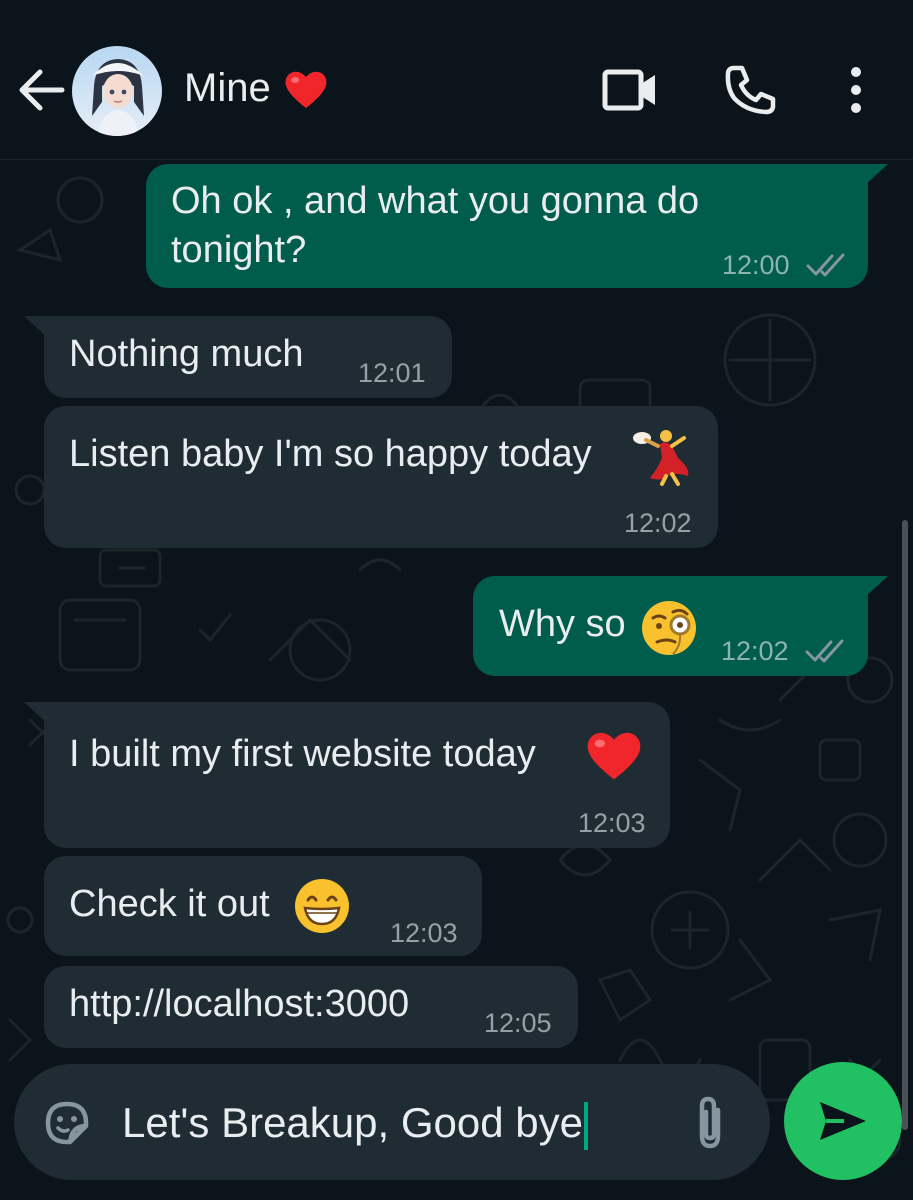 The image size is (913, 1200). What do you see at coordinates (239, 1004) in the screenshot?
I see `message-link: http://localhost:3000` at bounding box center [239, 1004].